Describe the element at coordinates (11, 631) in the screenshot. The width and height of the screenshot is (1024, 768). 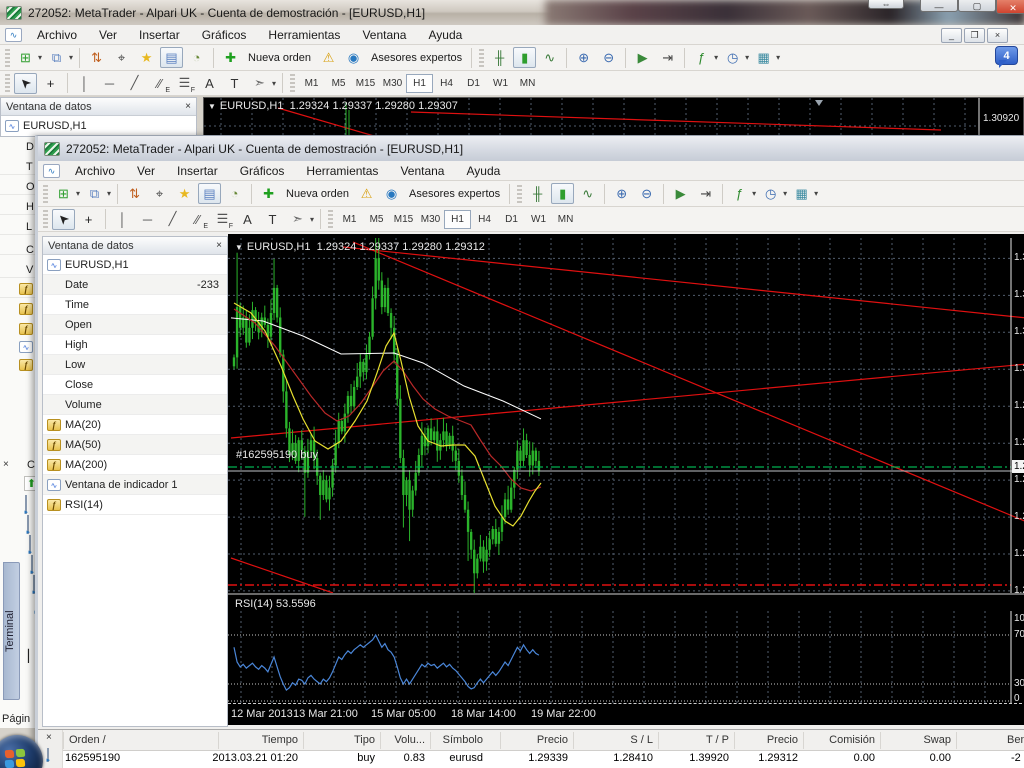
I see `terminal-tab: Terminal` at that location.